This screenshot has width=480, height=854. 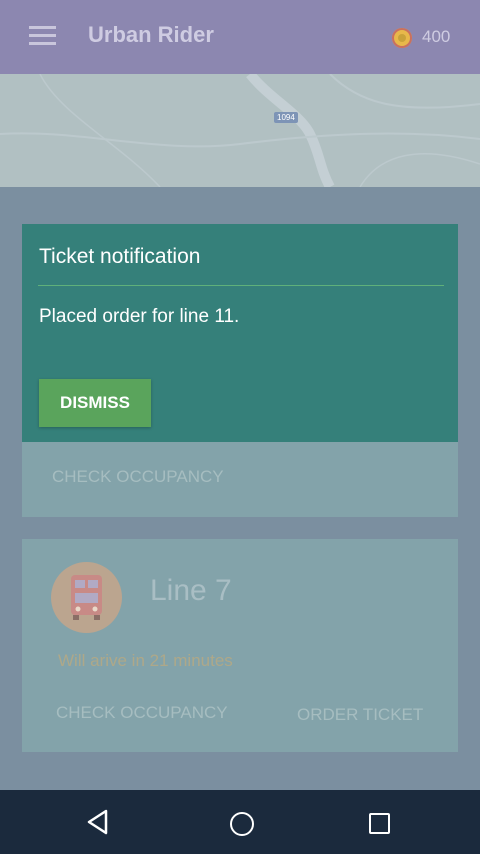 What do you see at coordinates (286, 117) in the screenshot?
I see `road-number-label: 1094` at bounding box center [286, 117].